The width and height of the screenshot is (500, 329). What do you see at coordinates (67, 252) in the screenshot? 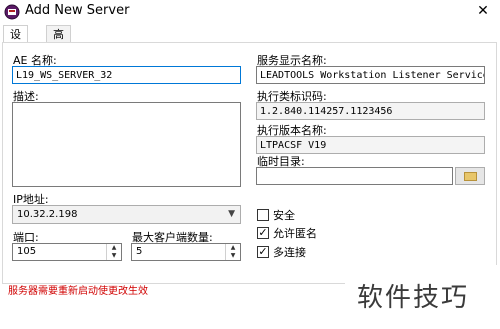
I see `port-stepper: 105 ▲ ▼` at bounding box center [67, 252].